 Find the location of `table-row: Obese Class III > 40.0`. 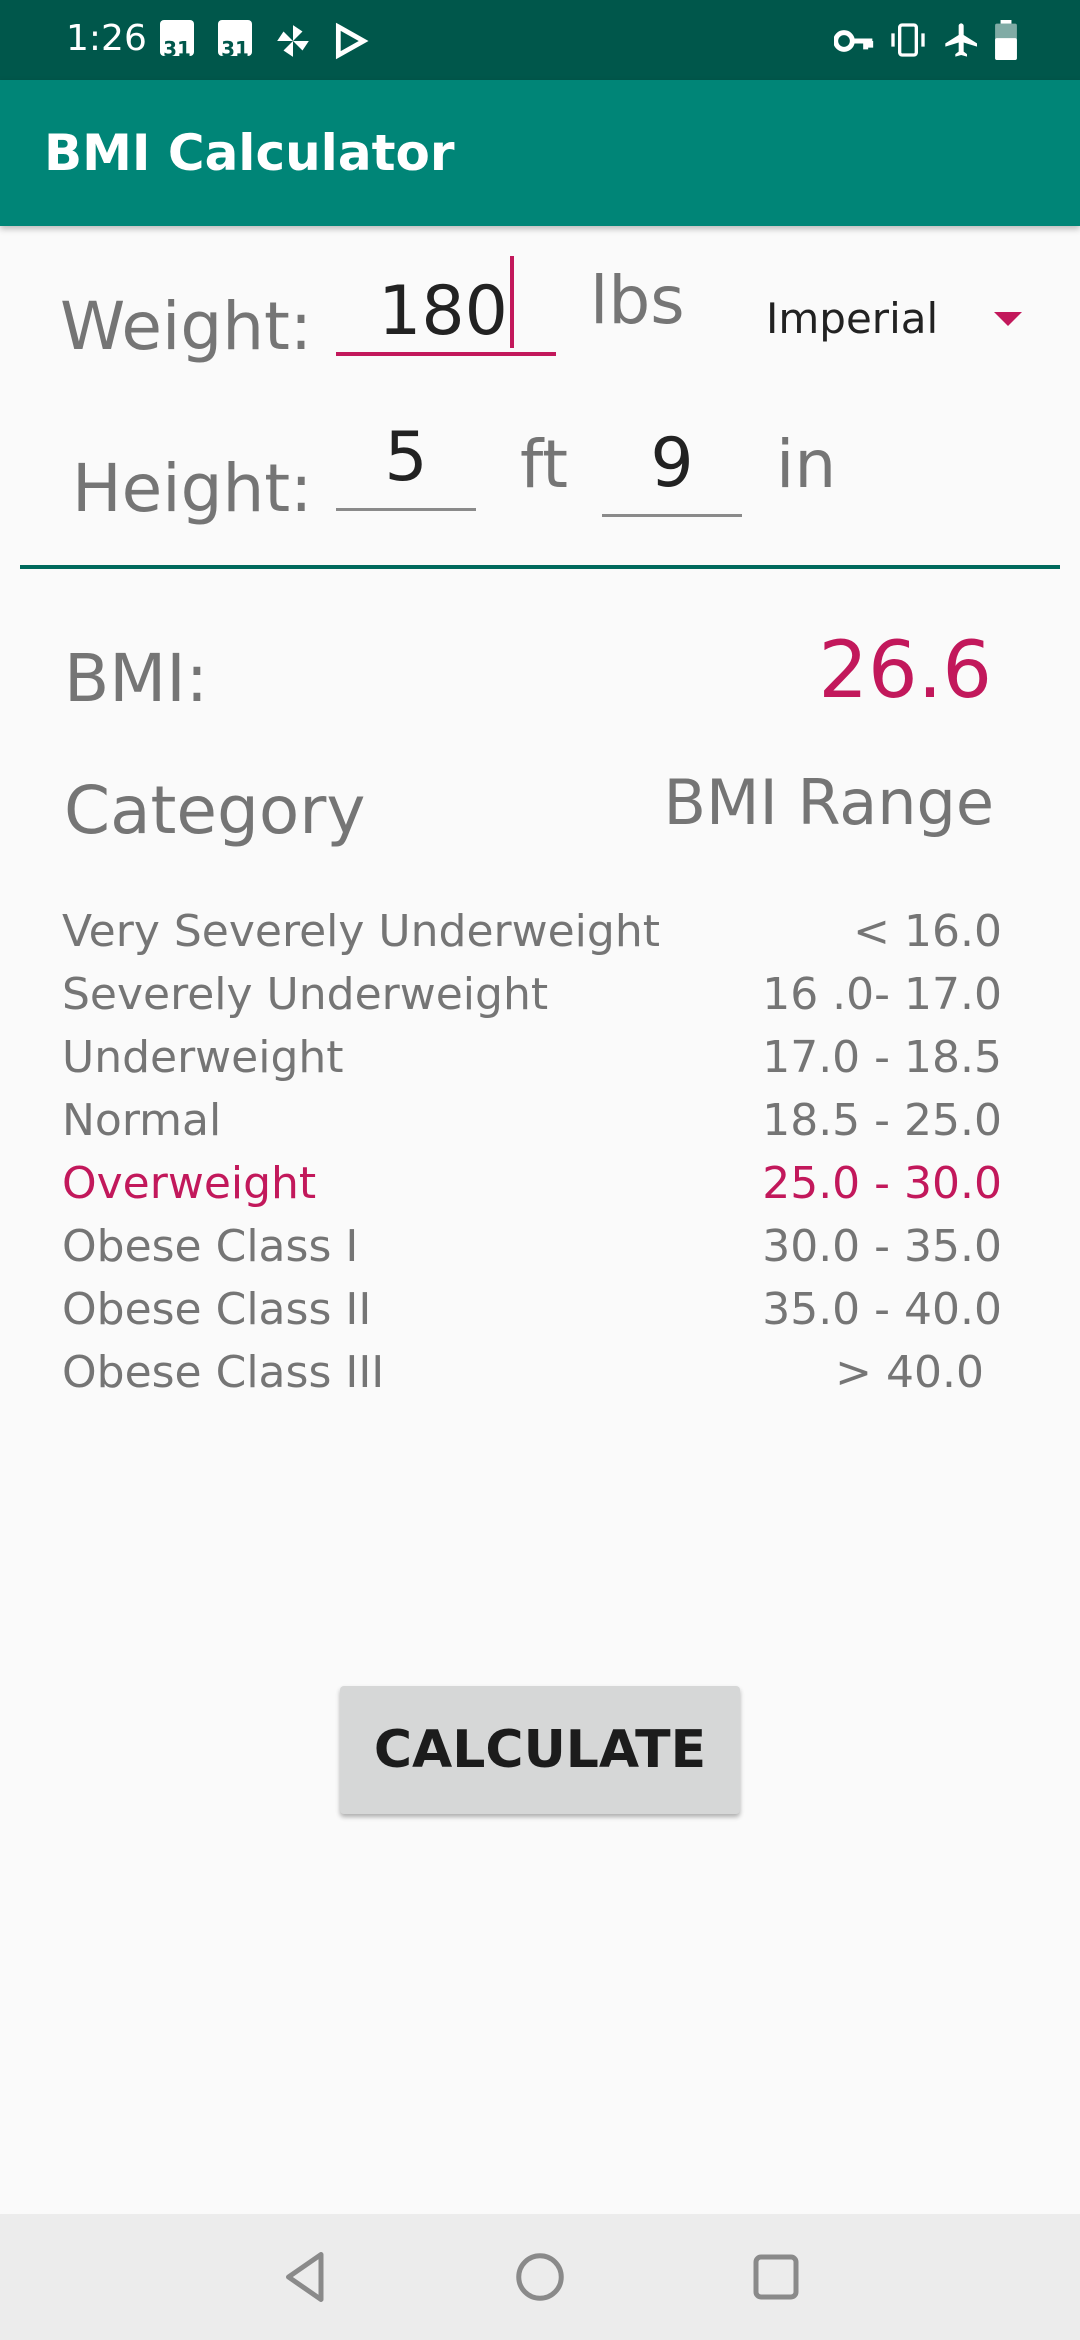

table-row: Obese Class III > 40.0 is located at coordinates (532, 1378).